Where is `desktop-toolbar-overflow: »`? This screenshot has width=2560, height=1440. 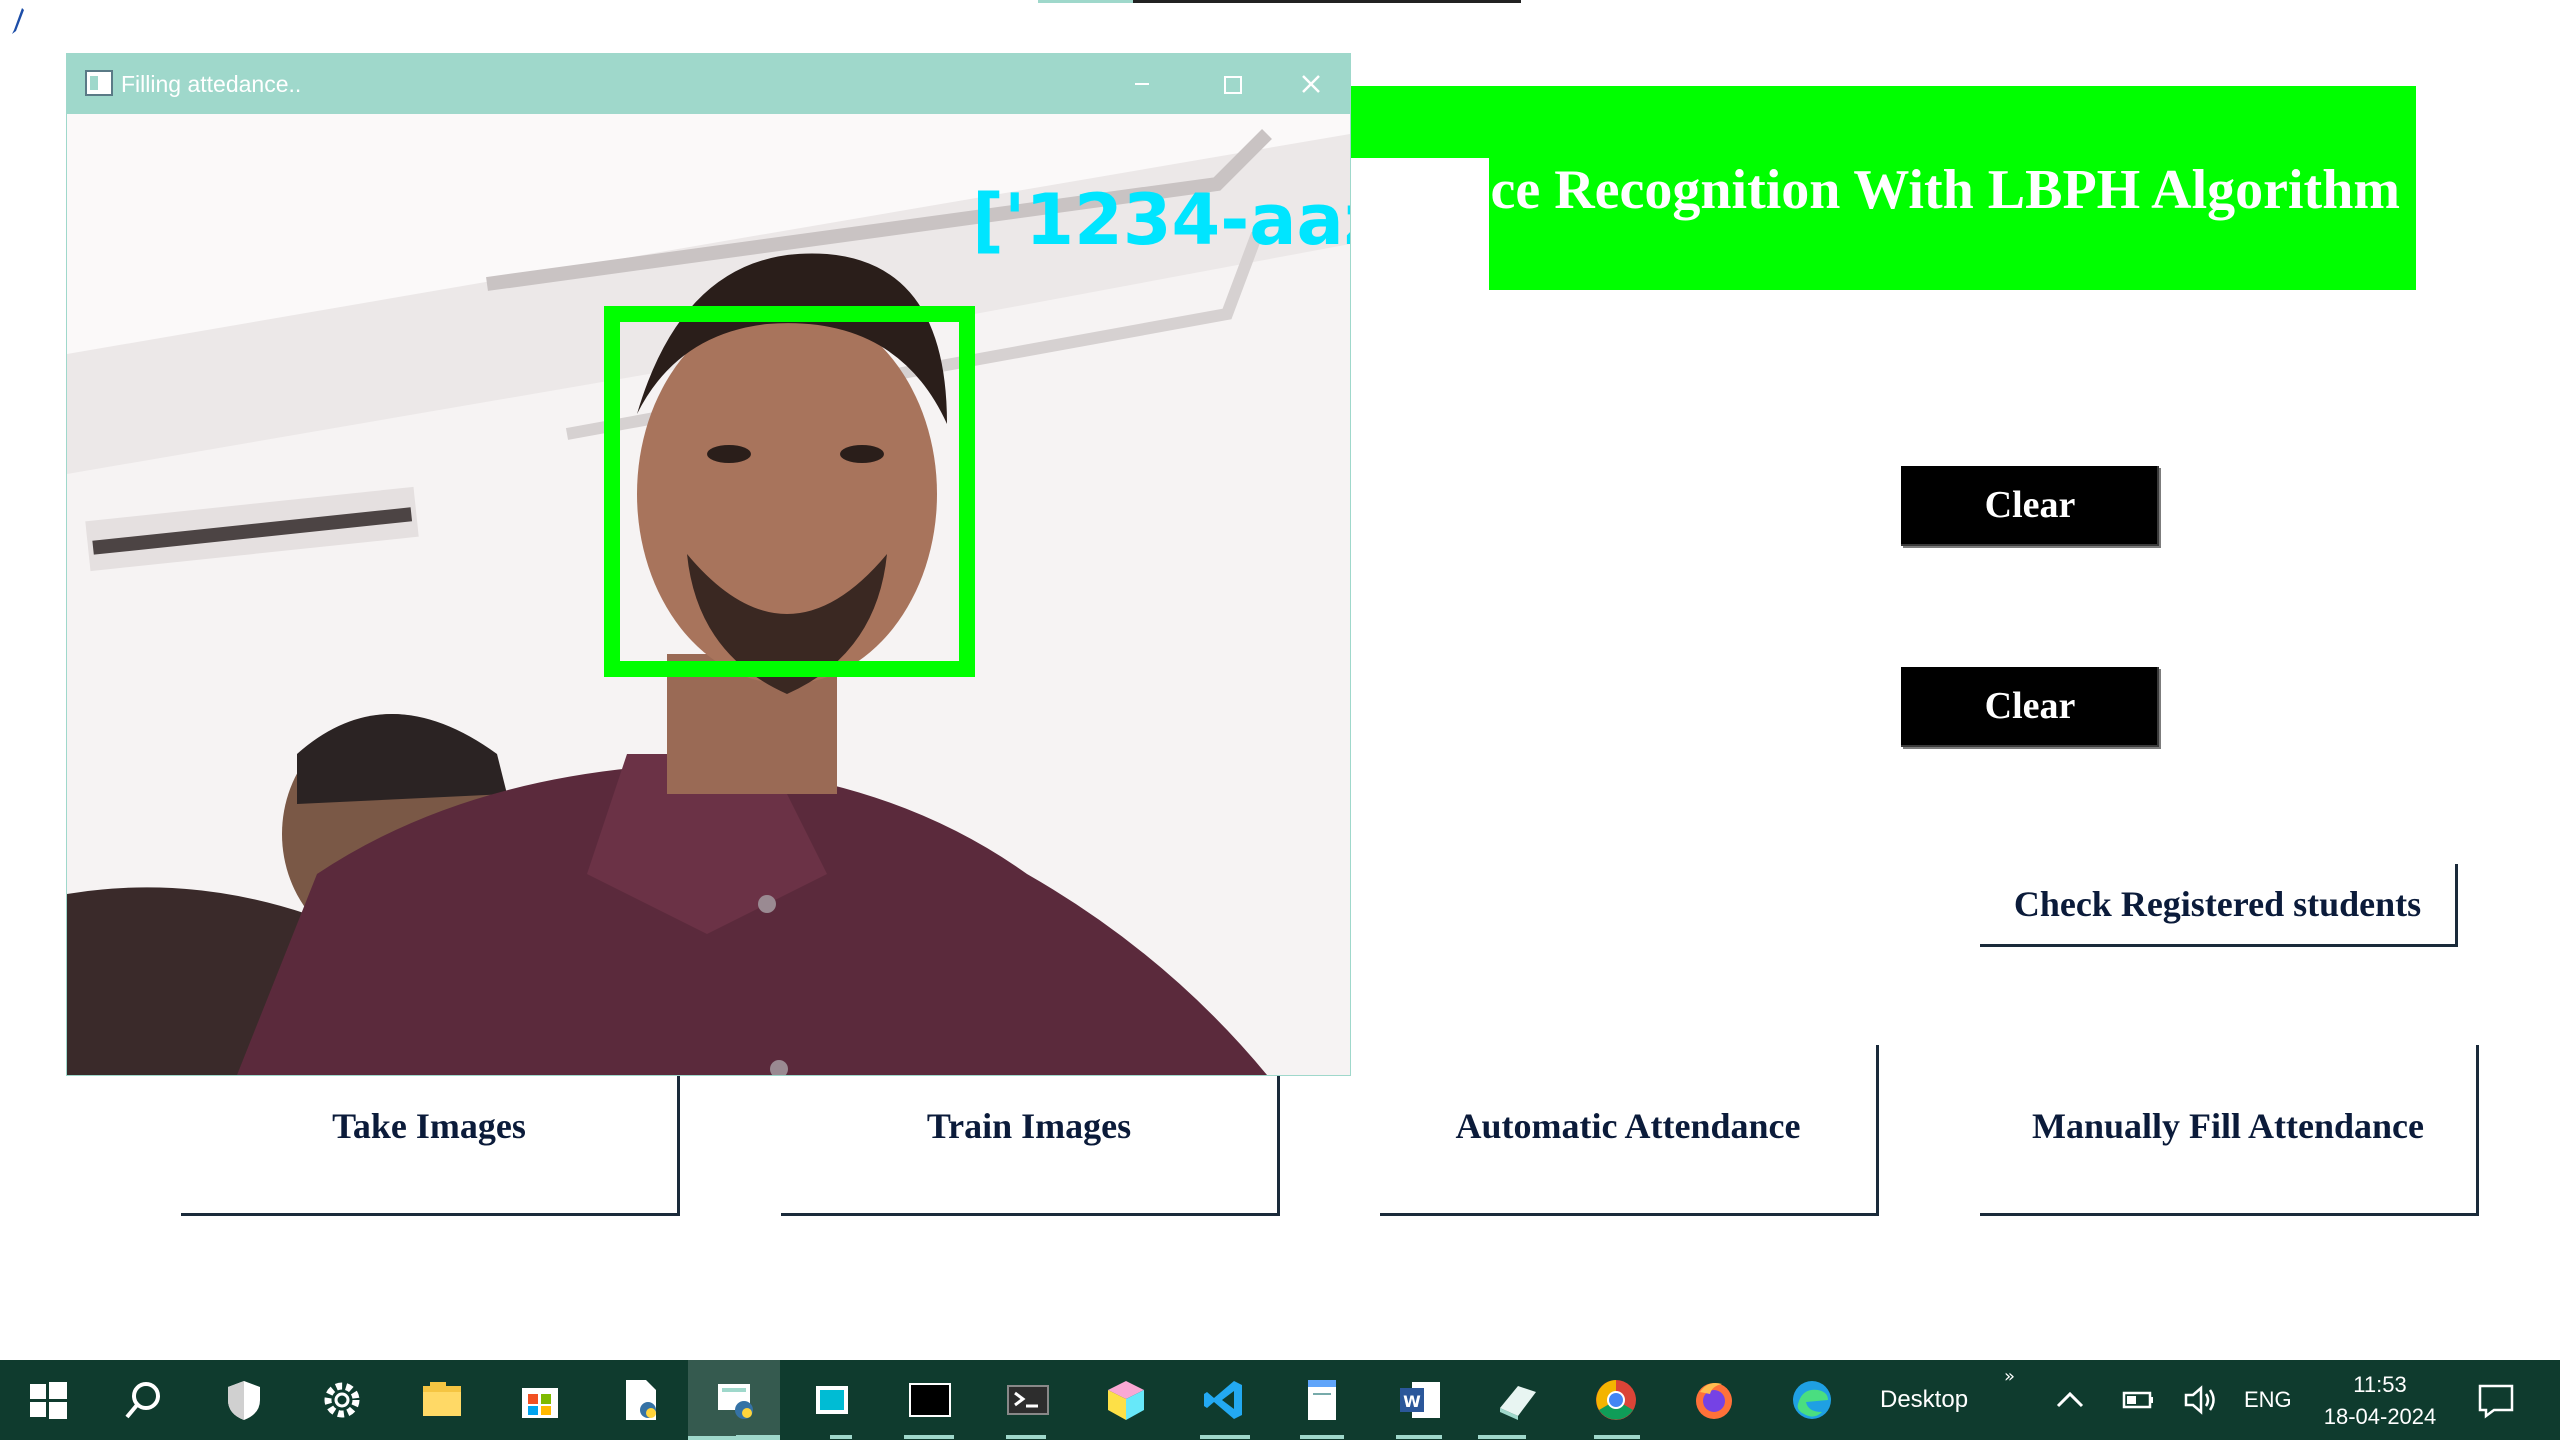 desktop-toolbar-overflow: » is located at coordinates (2009, 1376).